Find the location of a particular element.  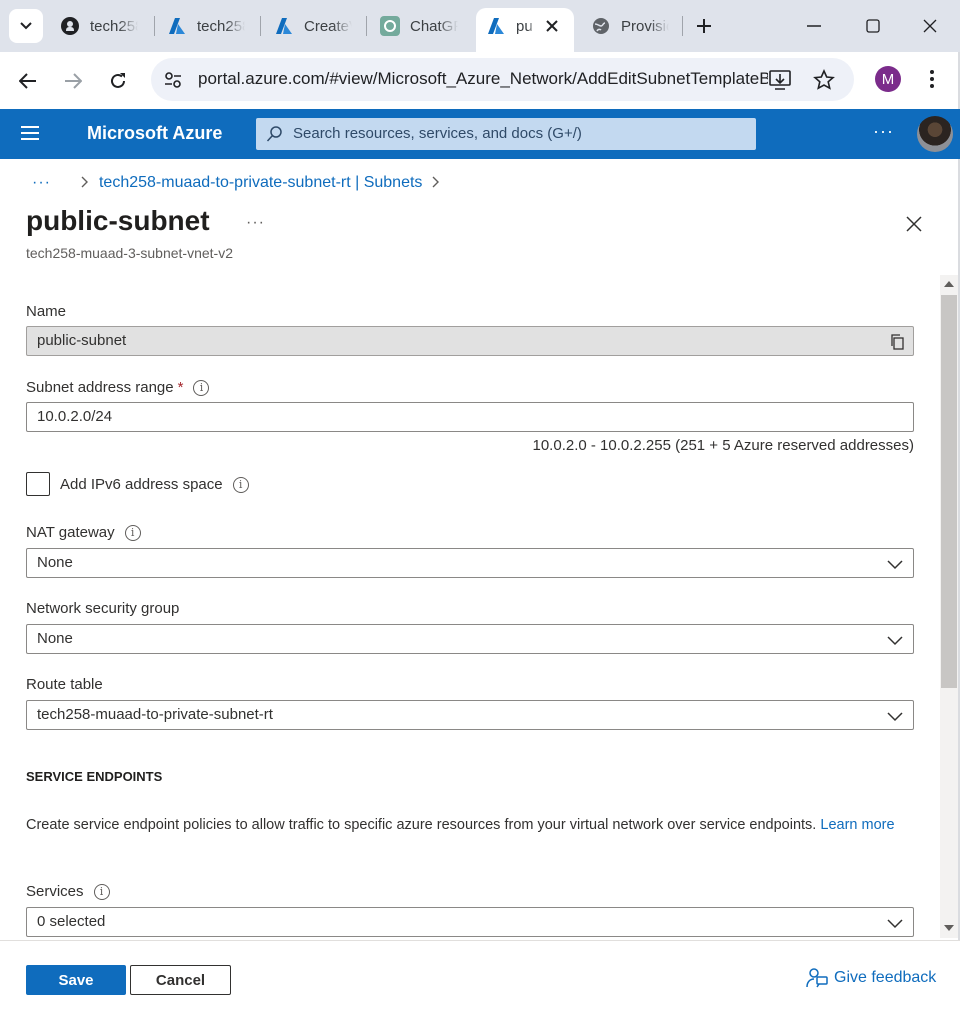

required-marker: * is located at coordinates (180, 387).